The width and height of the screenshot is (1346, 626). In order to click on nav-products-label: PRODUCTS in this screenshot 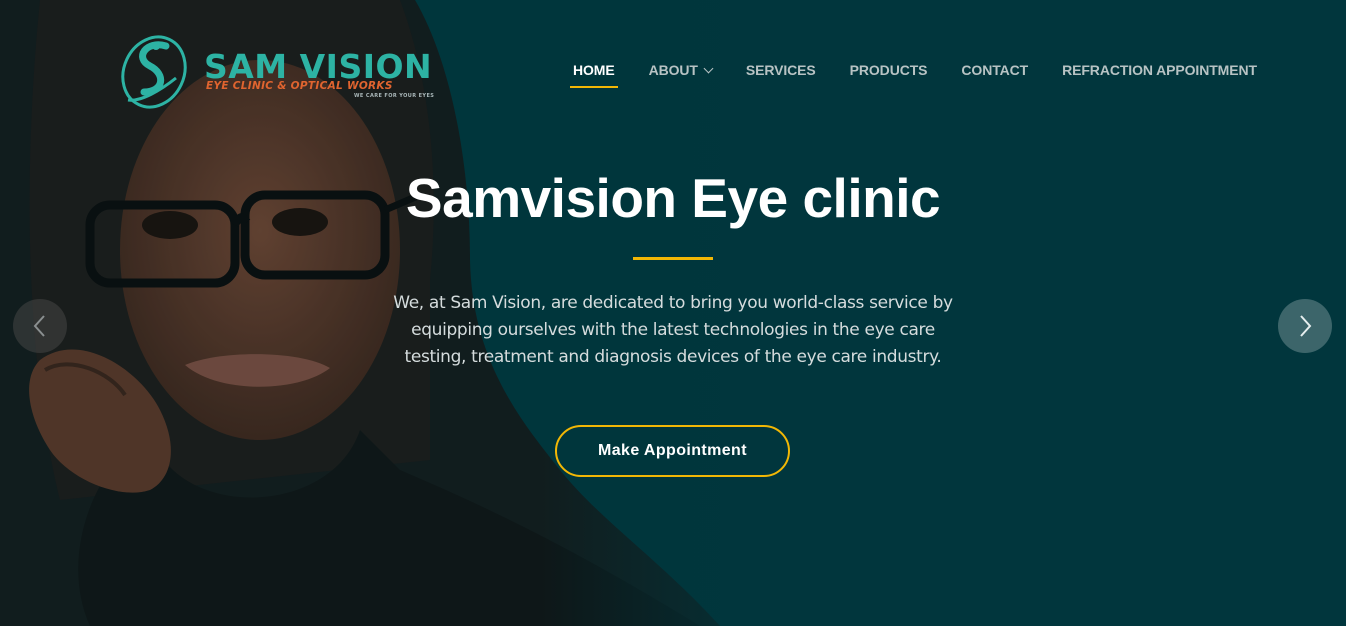, I will do `click(888, 70)`.